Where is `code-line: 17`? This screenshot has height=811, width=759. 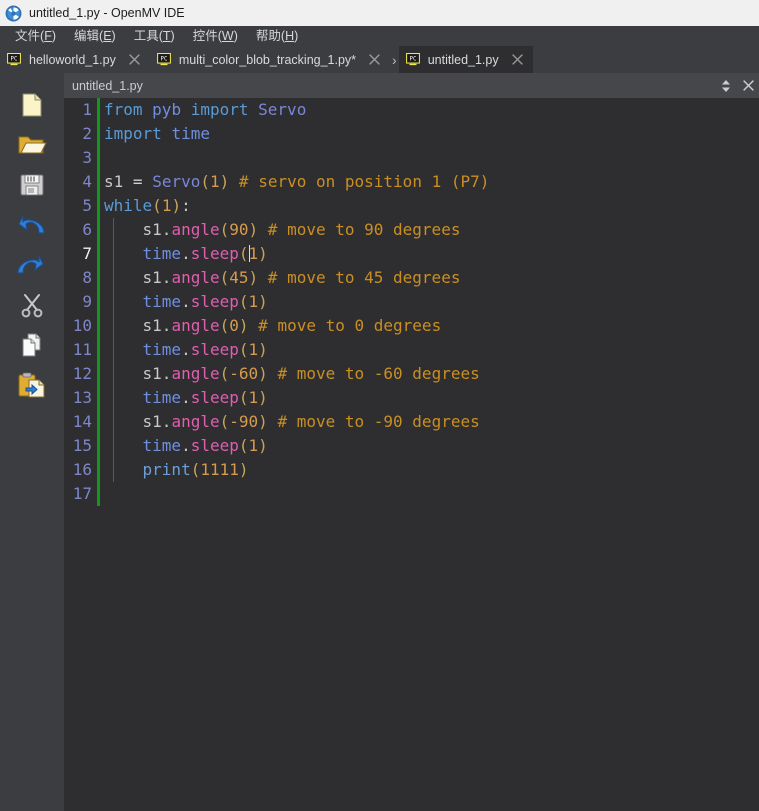 code-line: 17 is located at coordinates (411, 494).